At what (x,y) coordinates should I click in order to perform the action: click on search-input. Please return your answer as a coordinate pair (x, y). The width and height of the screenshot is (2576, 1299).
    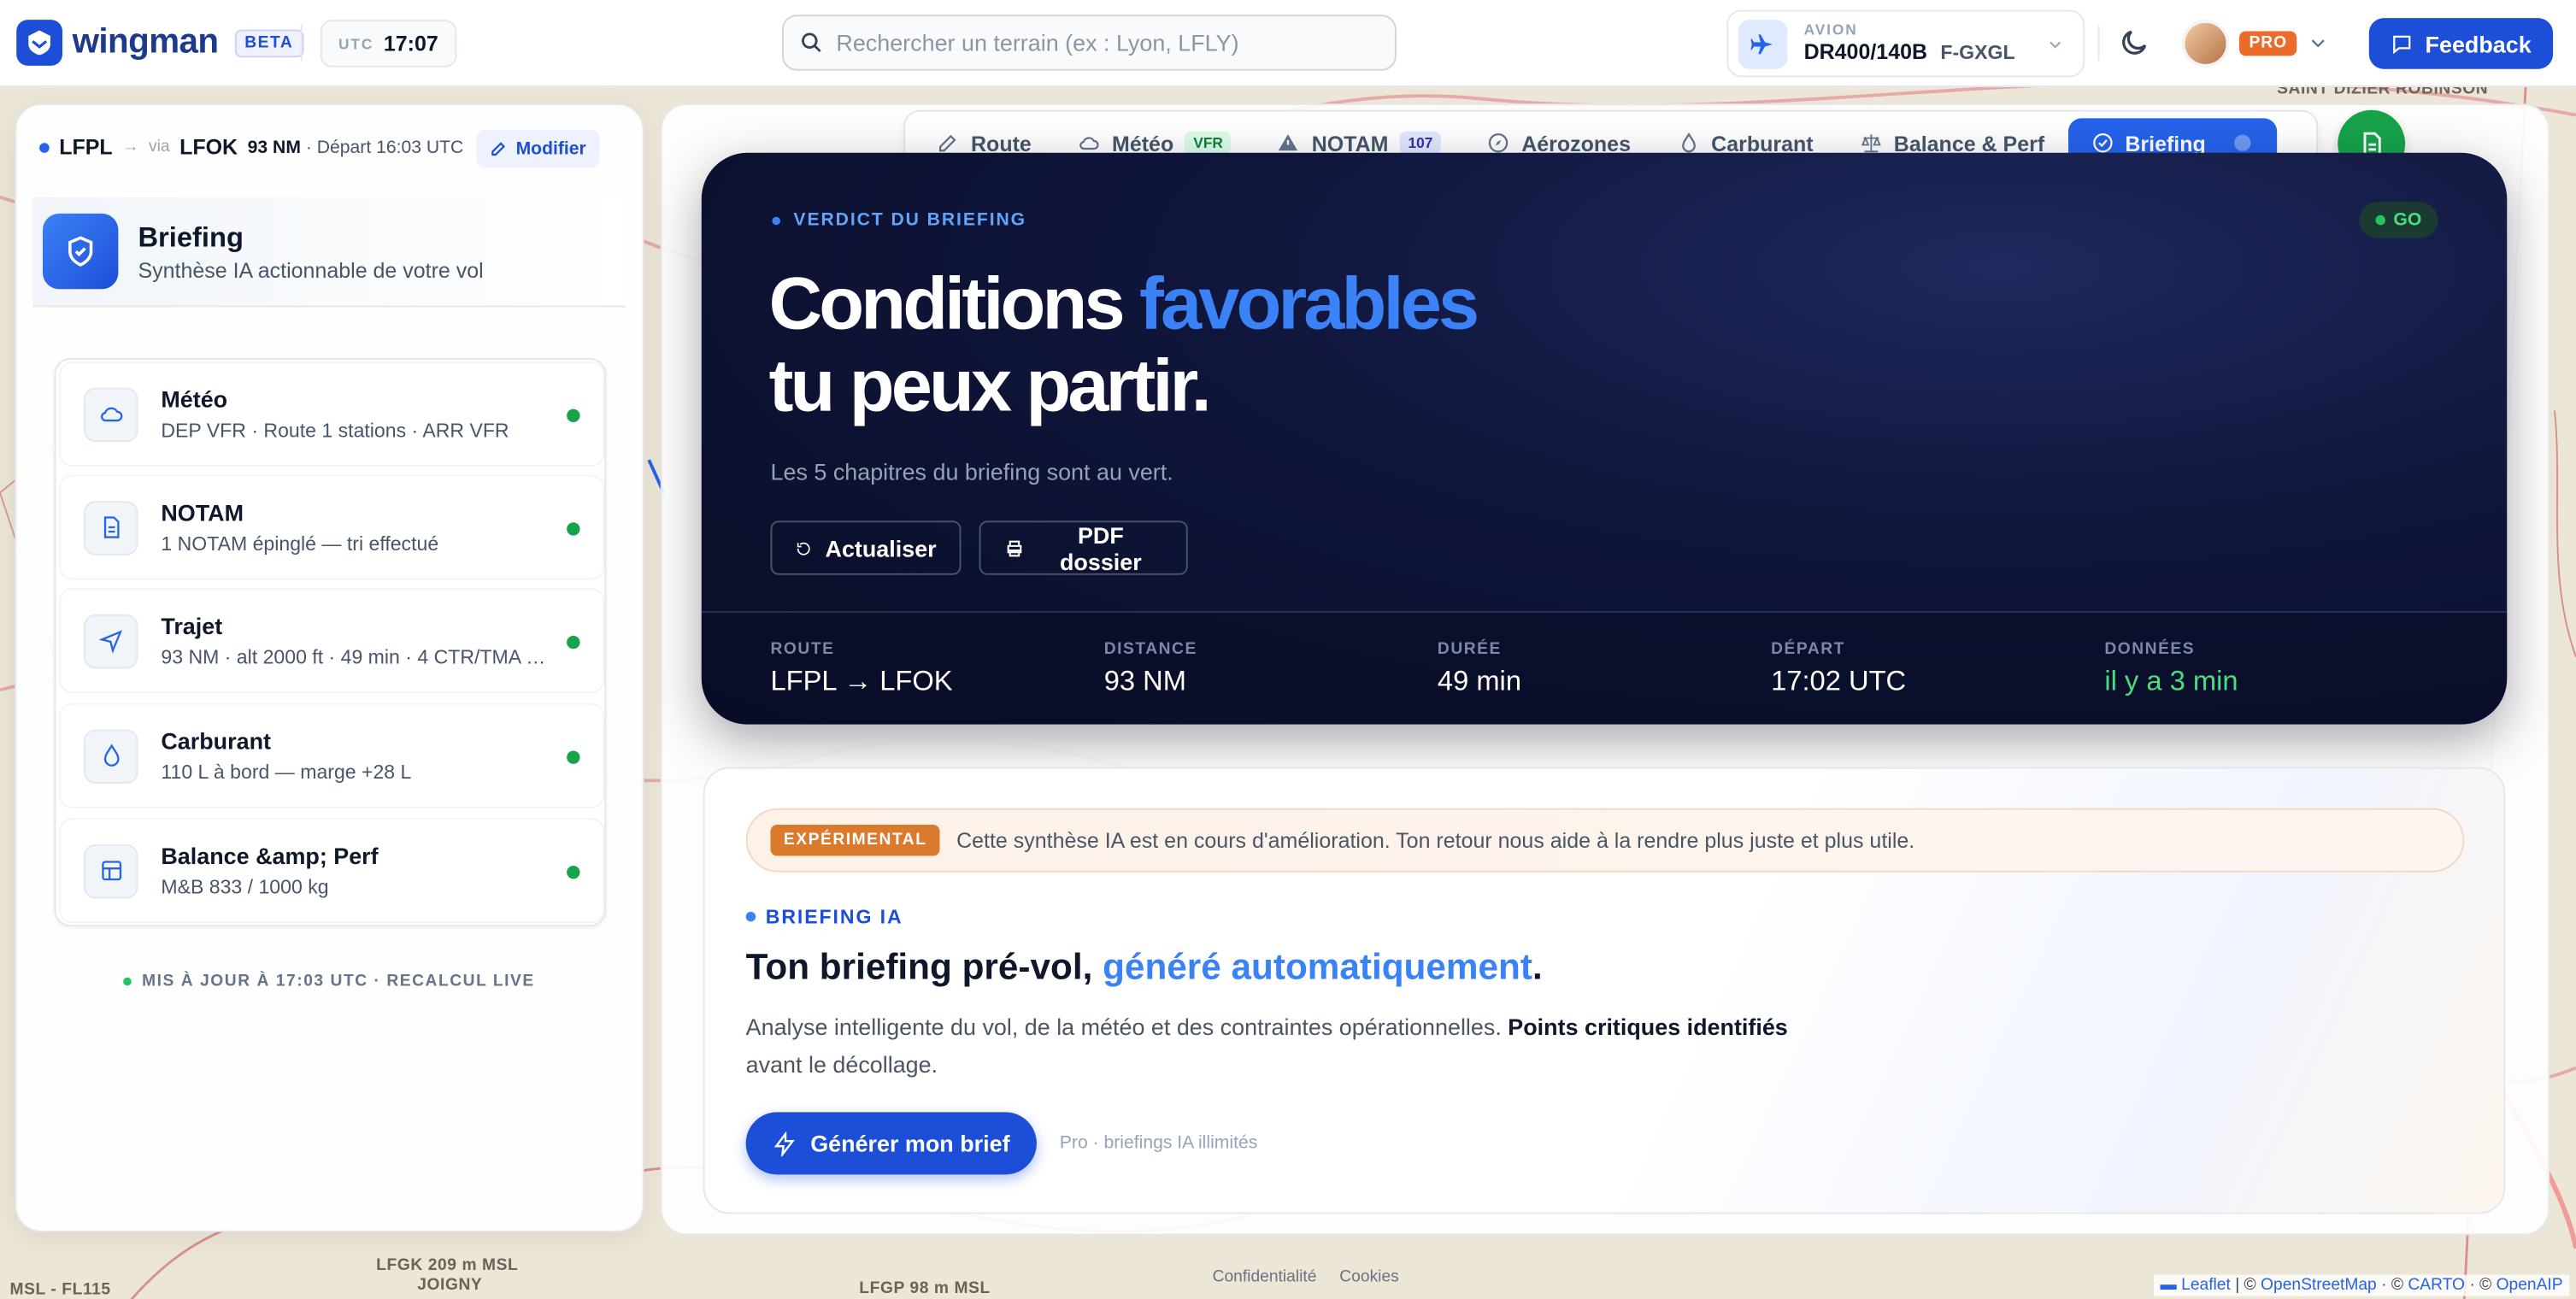
    Looking at the image, I should click on (1099, 43).